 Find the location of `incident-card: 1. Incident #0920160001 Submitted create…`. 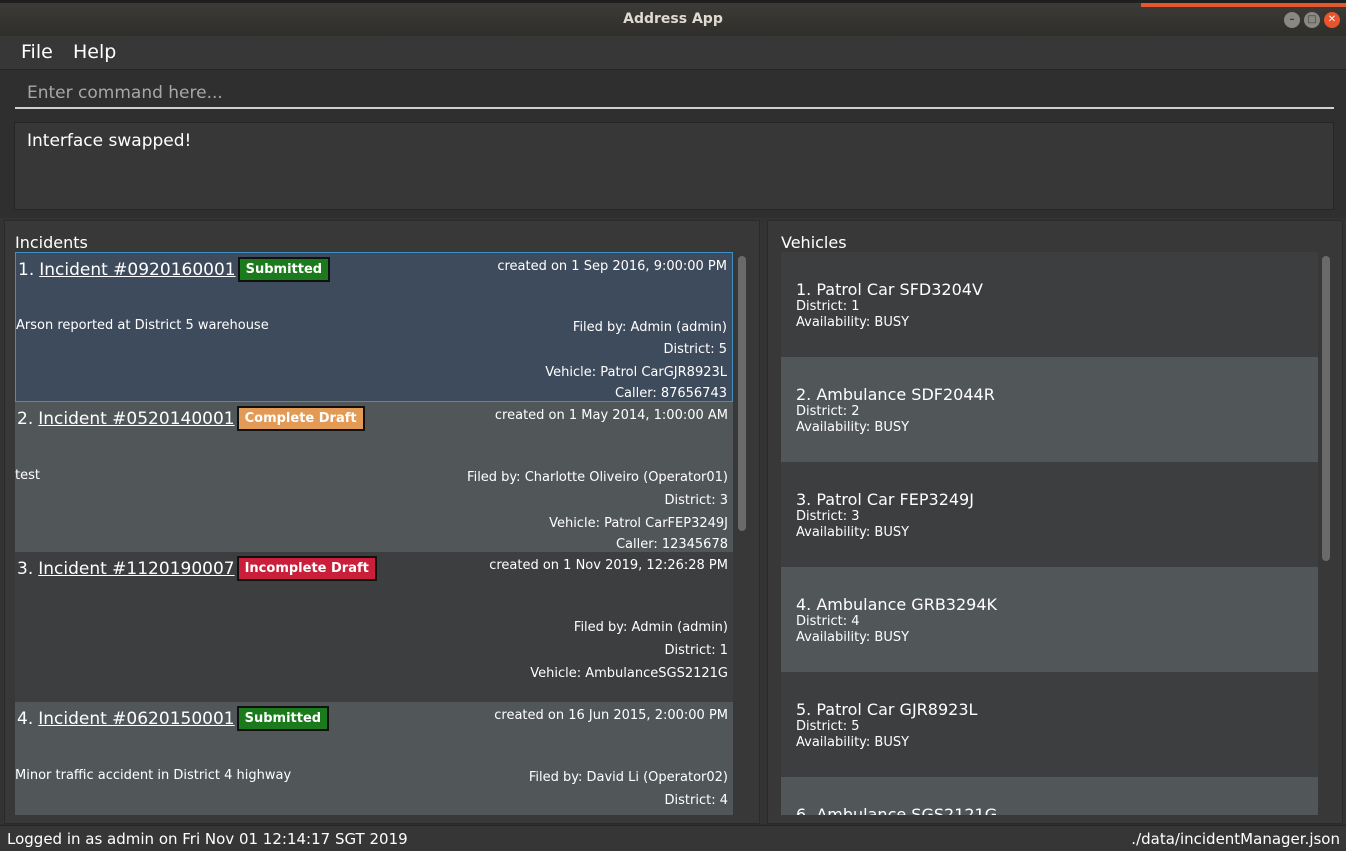

incident-card: 1. Incident #0920160001 Submitted create… is located at coordinates (374, 327).